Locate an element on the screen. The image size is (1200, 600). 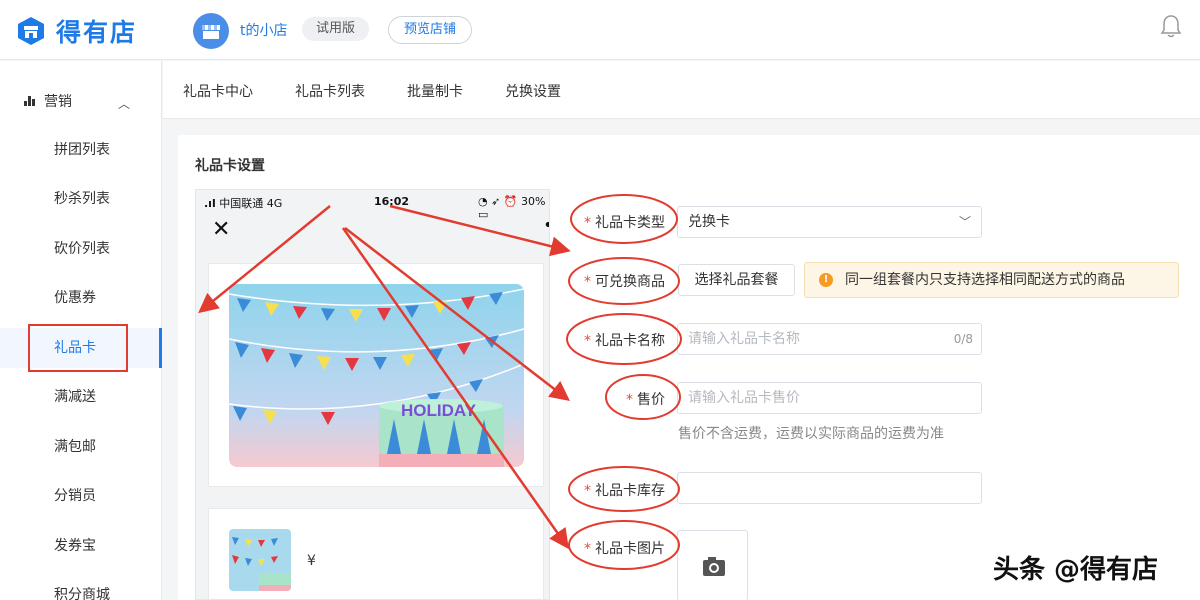
brand-logo: 得有店 is located at coordinates (76, 31).